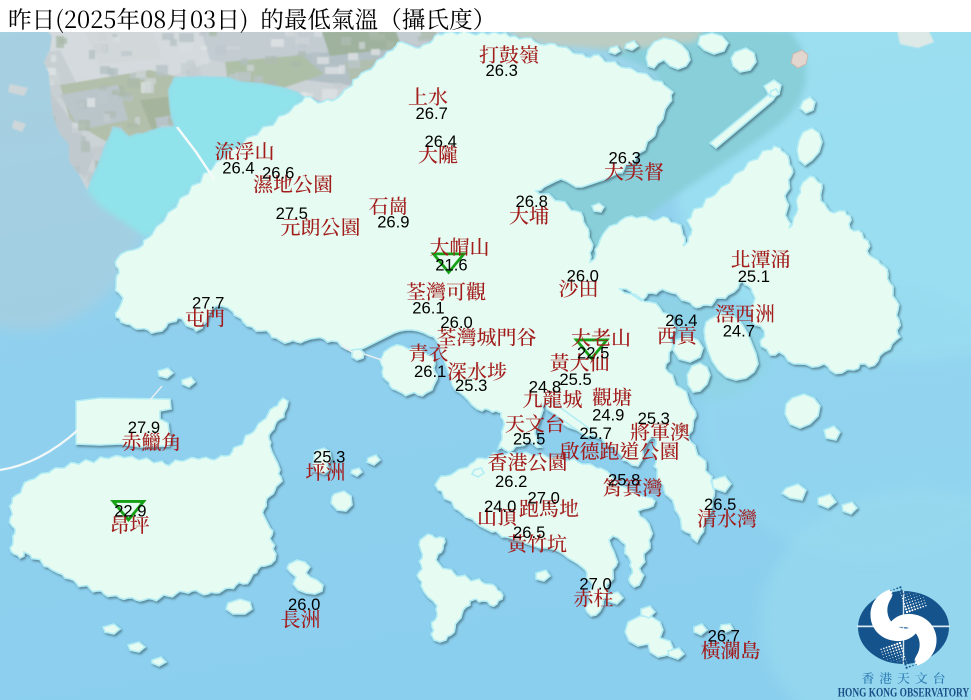 This screenshot has width=971, height=700. Describe the element at coordinates (393, 222) in the screenshot. I see `svg-text: 26.9` at that location.